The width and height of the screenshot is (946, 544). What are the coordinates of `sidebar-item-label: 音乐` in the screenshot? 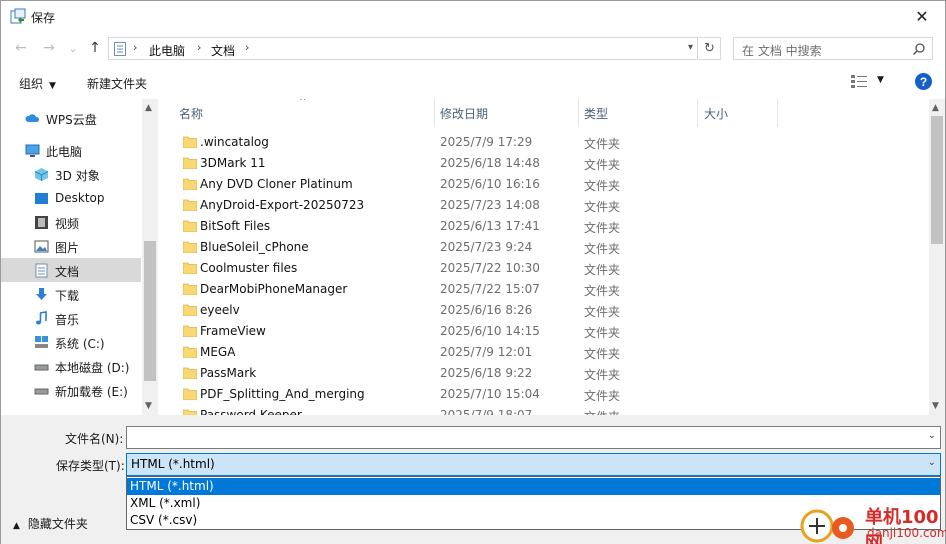 It's located at (67, 320).